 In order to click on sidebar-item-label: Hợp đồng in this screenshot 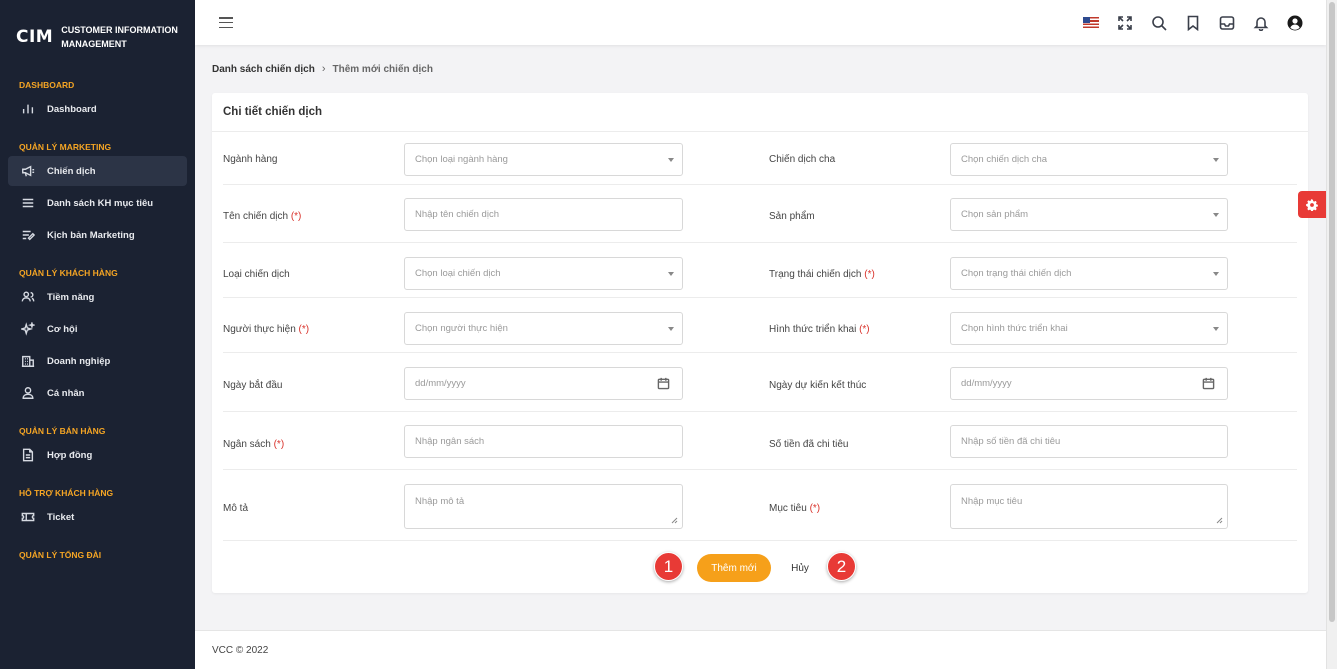, I will do `click(70, 455)`.